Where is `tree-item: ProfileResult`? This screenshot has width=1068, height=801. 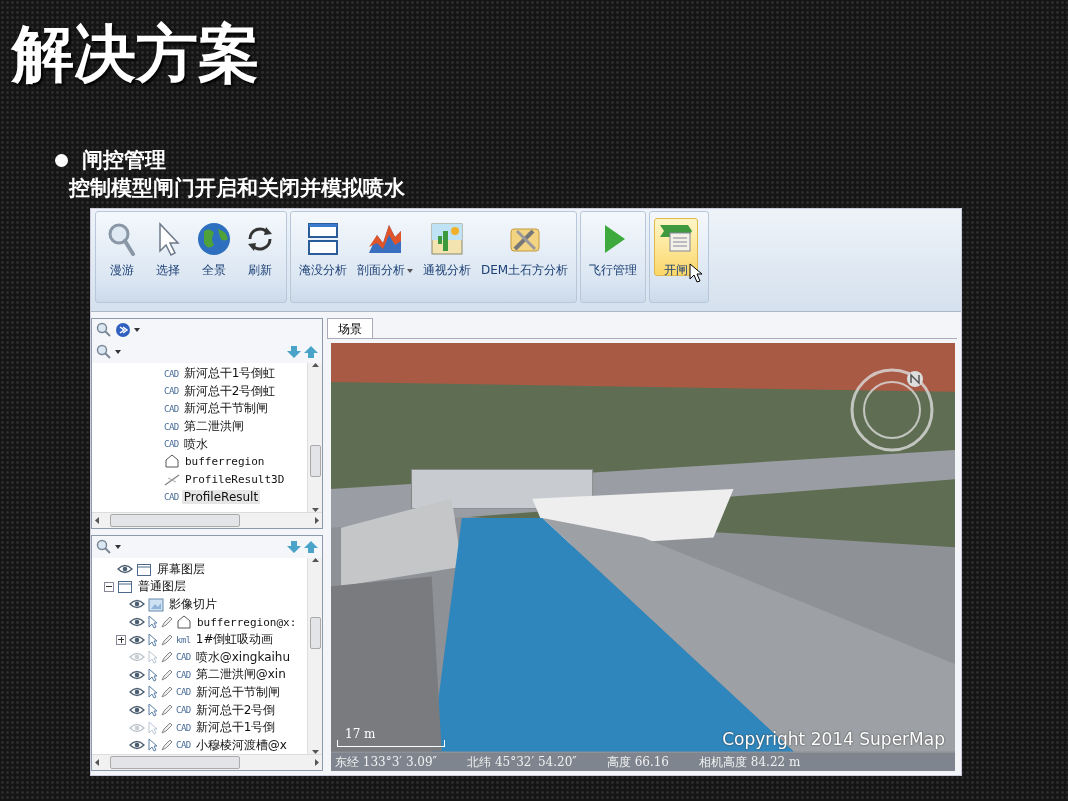
tree-item: ProfileResult is located at coordinates (221, 496).